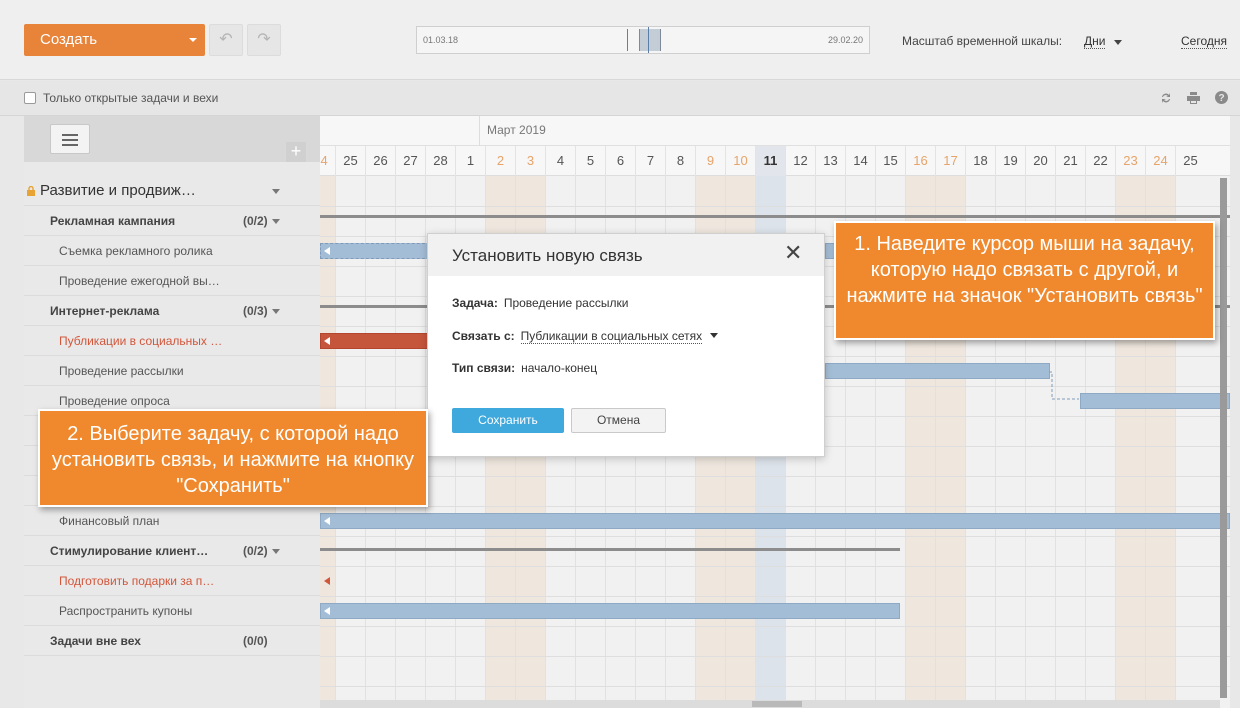 Image resolution: width=1240 pixels, height=708 pixels. I want to click on month-header: Март 2019, so click(775, 131).